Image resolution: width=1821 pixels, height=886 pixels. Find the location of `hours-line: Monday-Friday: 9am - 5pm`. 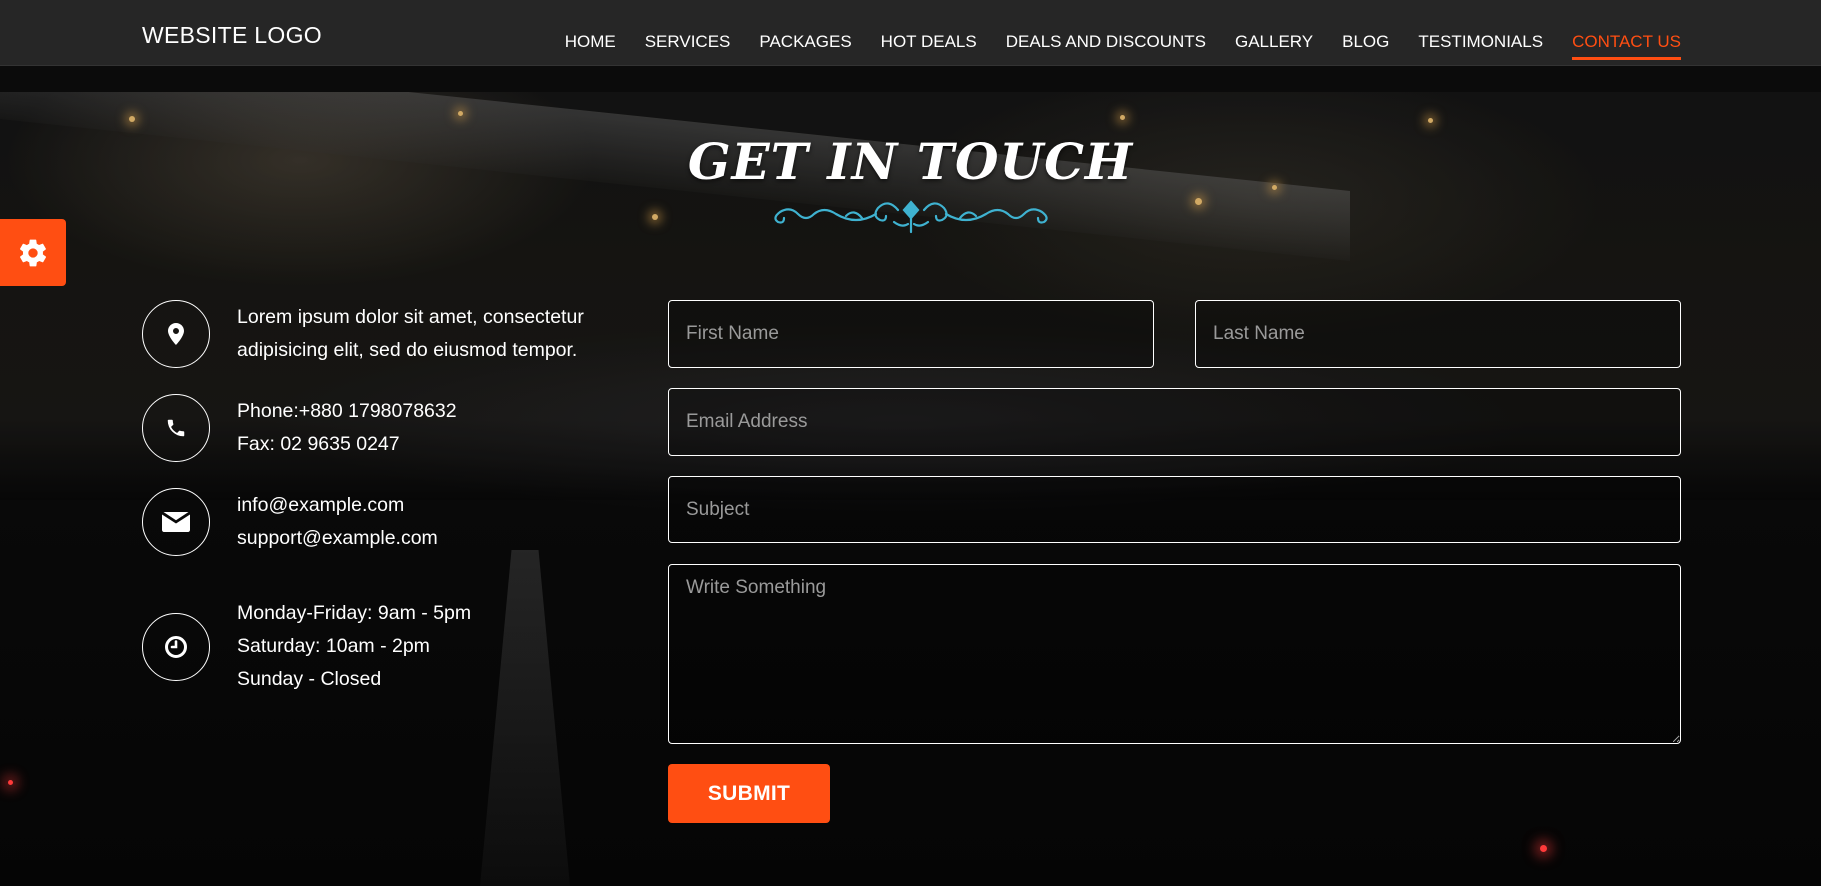

hours-line: Monday-Friday: 9am - 5pm is located at coordinates (354, 613).